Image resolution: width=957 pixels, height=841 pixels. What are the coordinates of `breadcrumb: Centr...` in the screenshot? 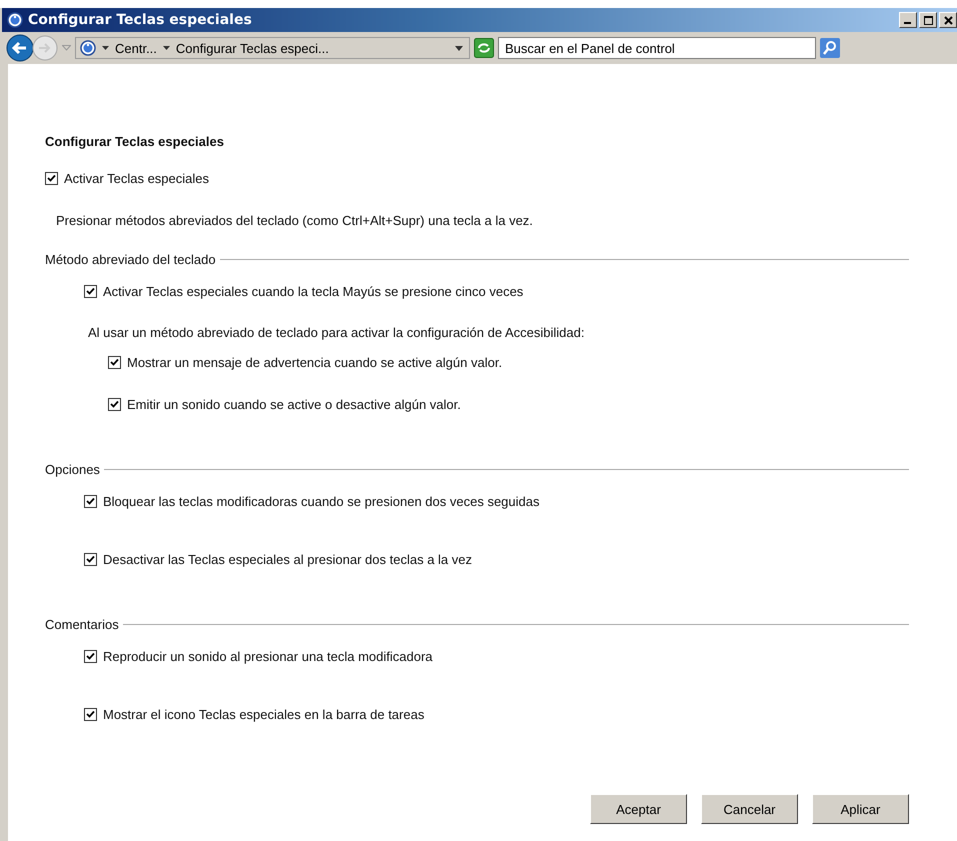 It's located at (136, 48).